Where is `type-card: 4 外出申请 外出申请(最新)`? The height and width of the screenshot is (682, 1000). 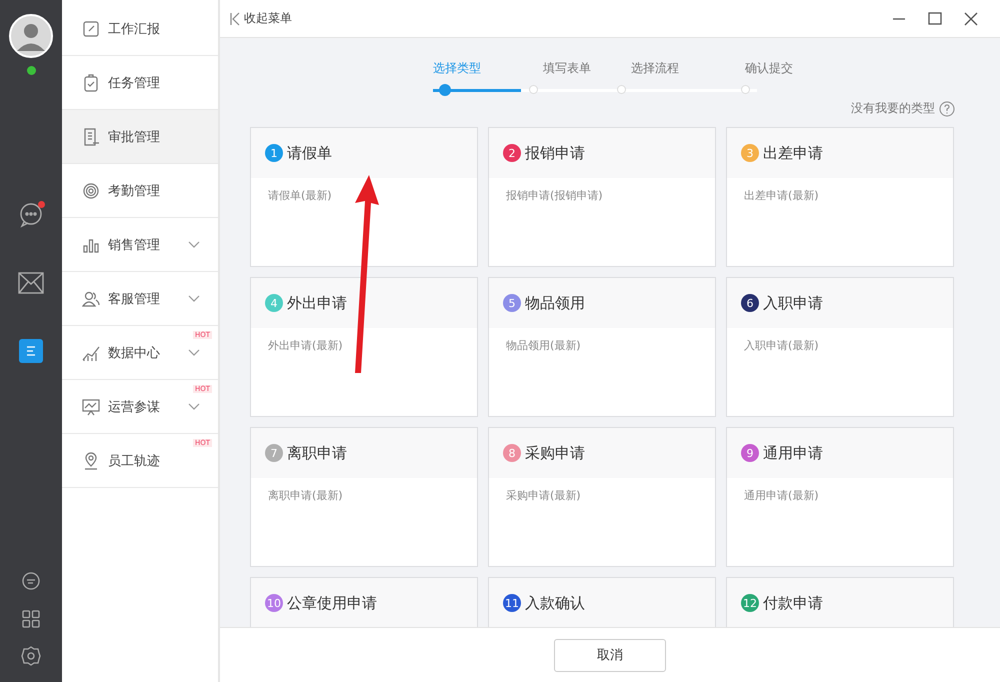
type-card: 4 外出申请 外出申请(最新) is located at coordinates (364, 347).